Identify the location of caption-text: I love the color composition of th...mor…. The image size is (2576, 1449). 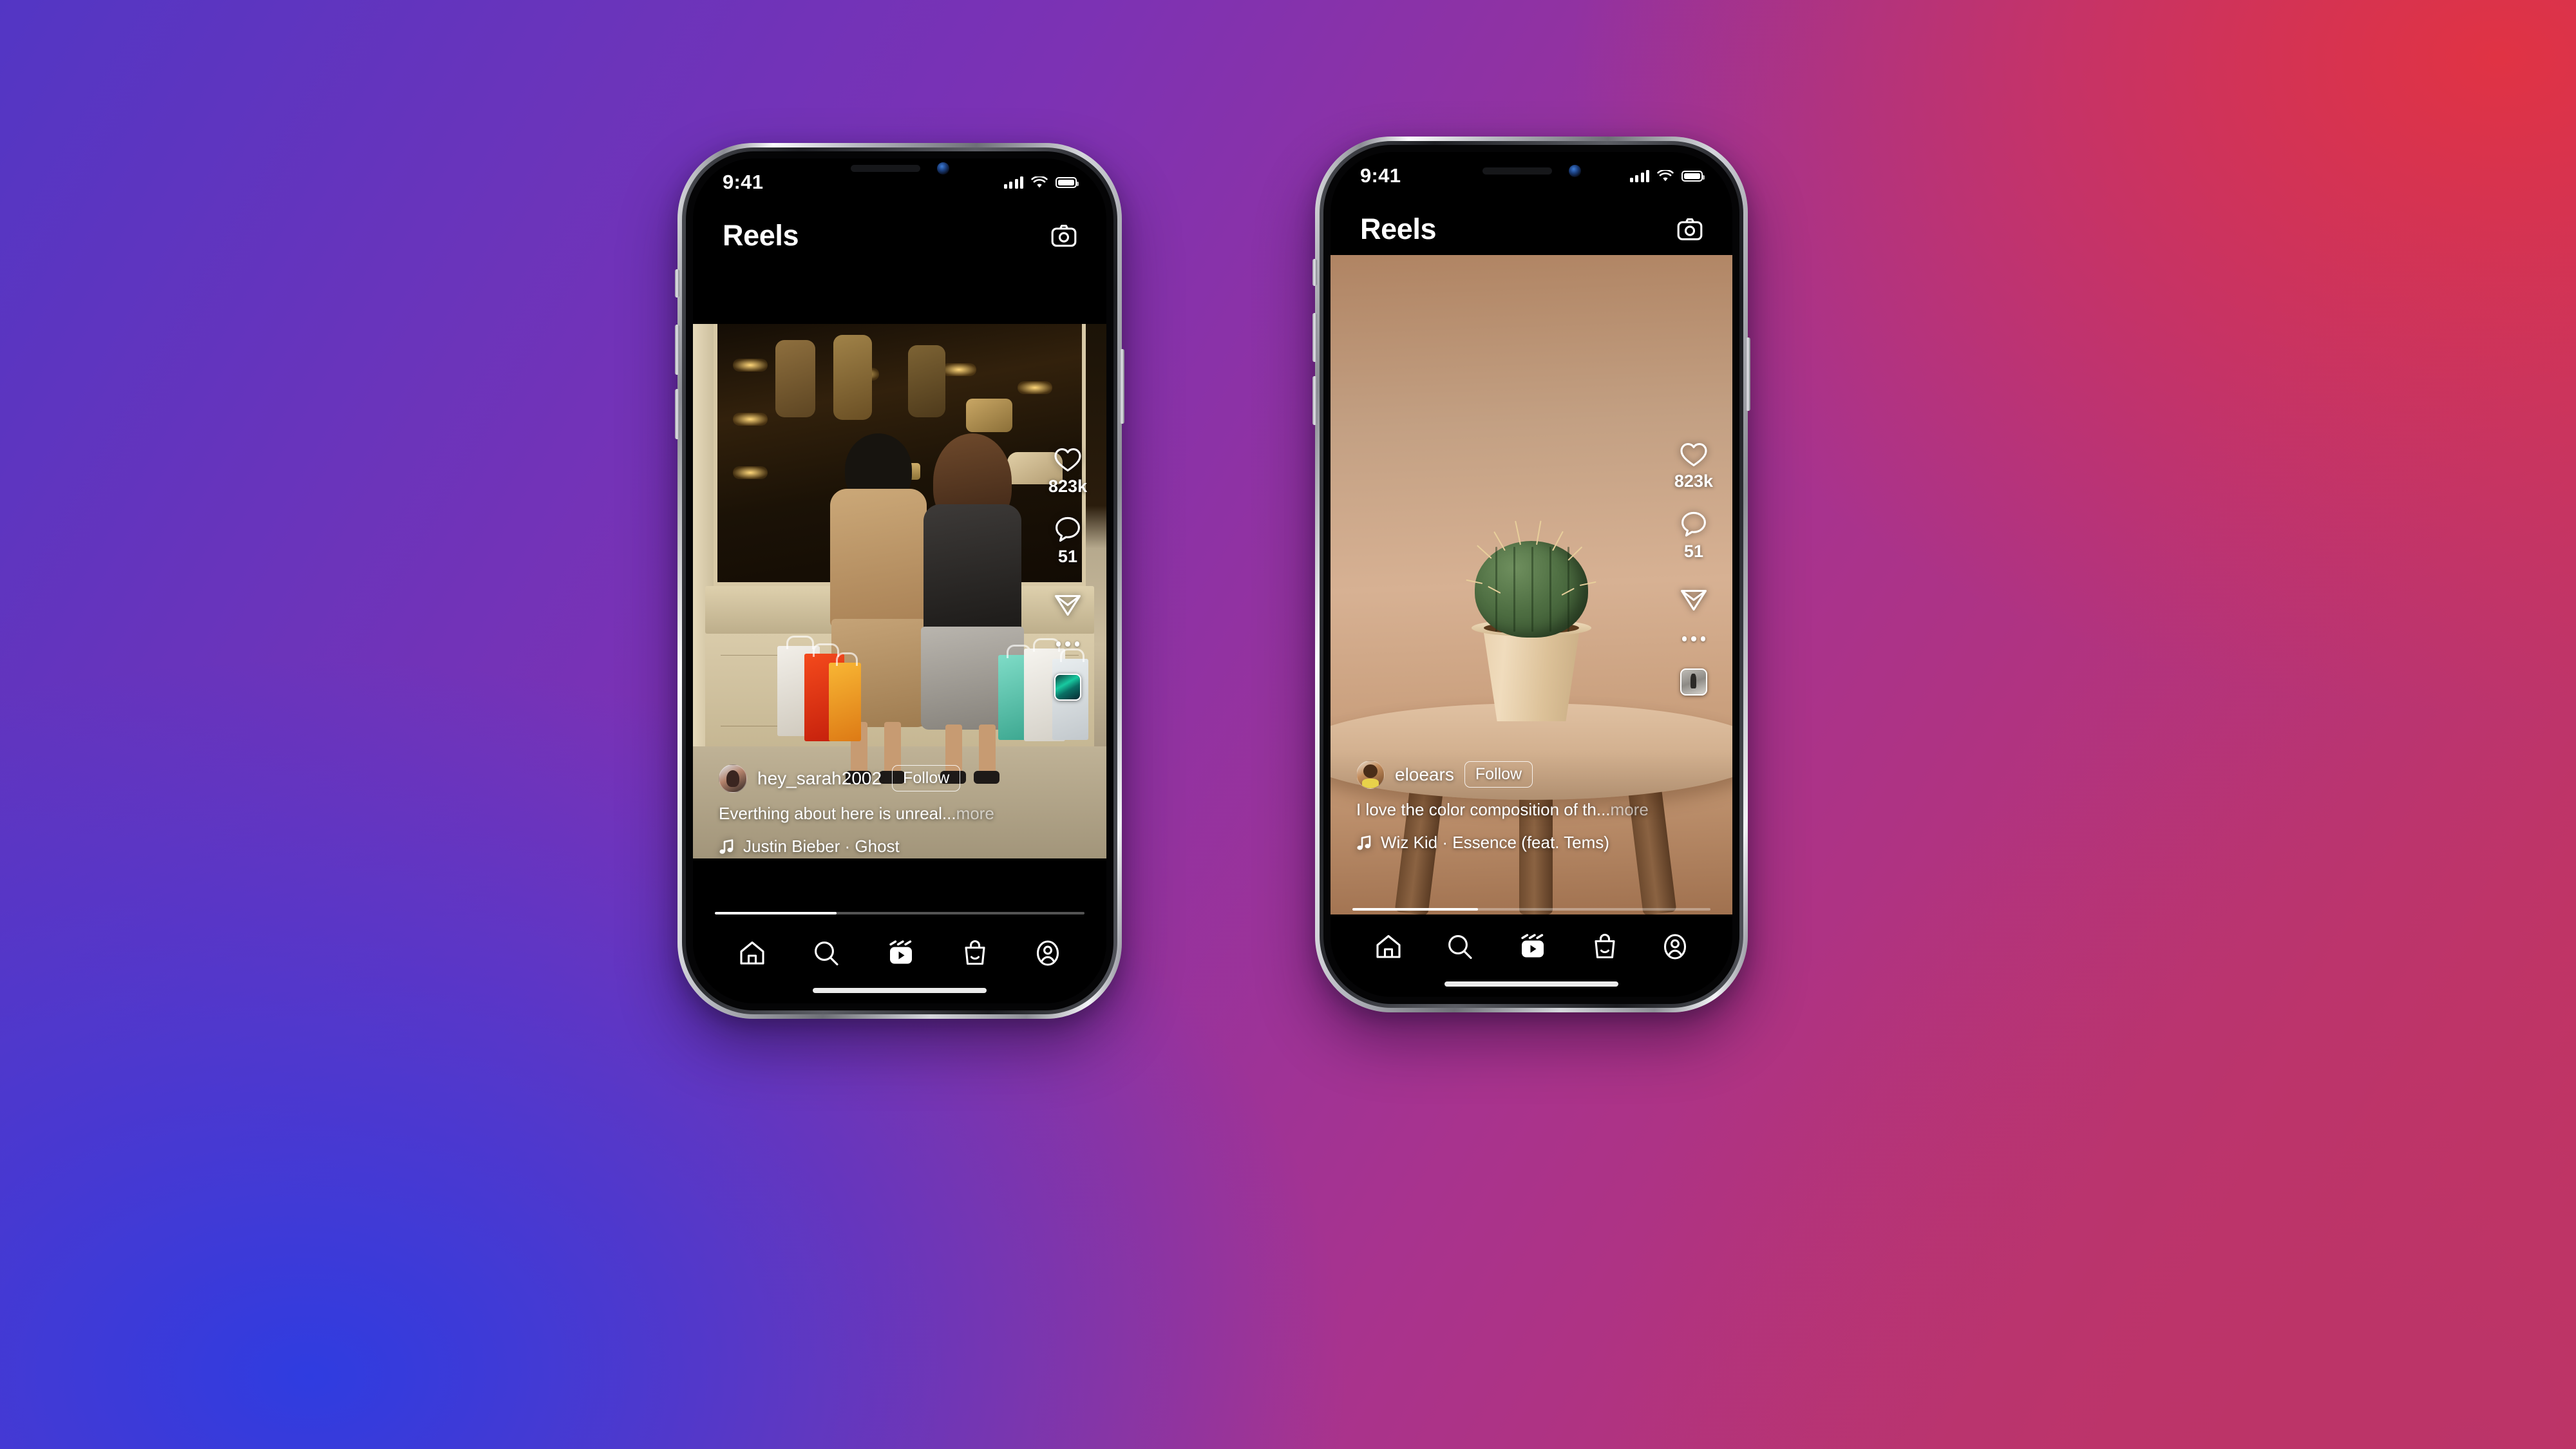
(1531, 810).